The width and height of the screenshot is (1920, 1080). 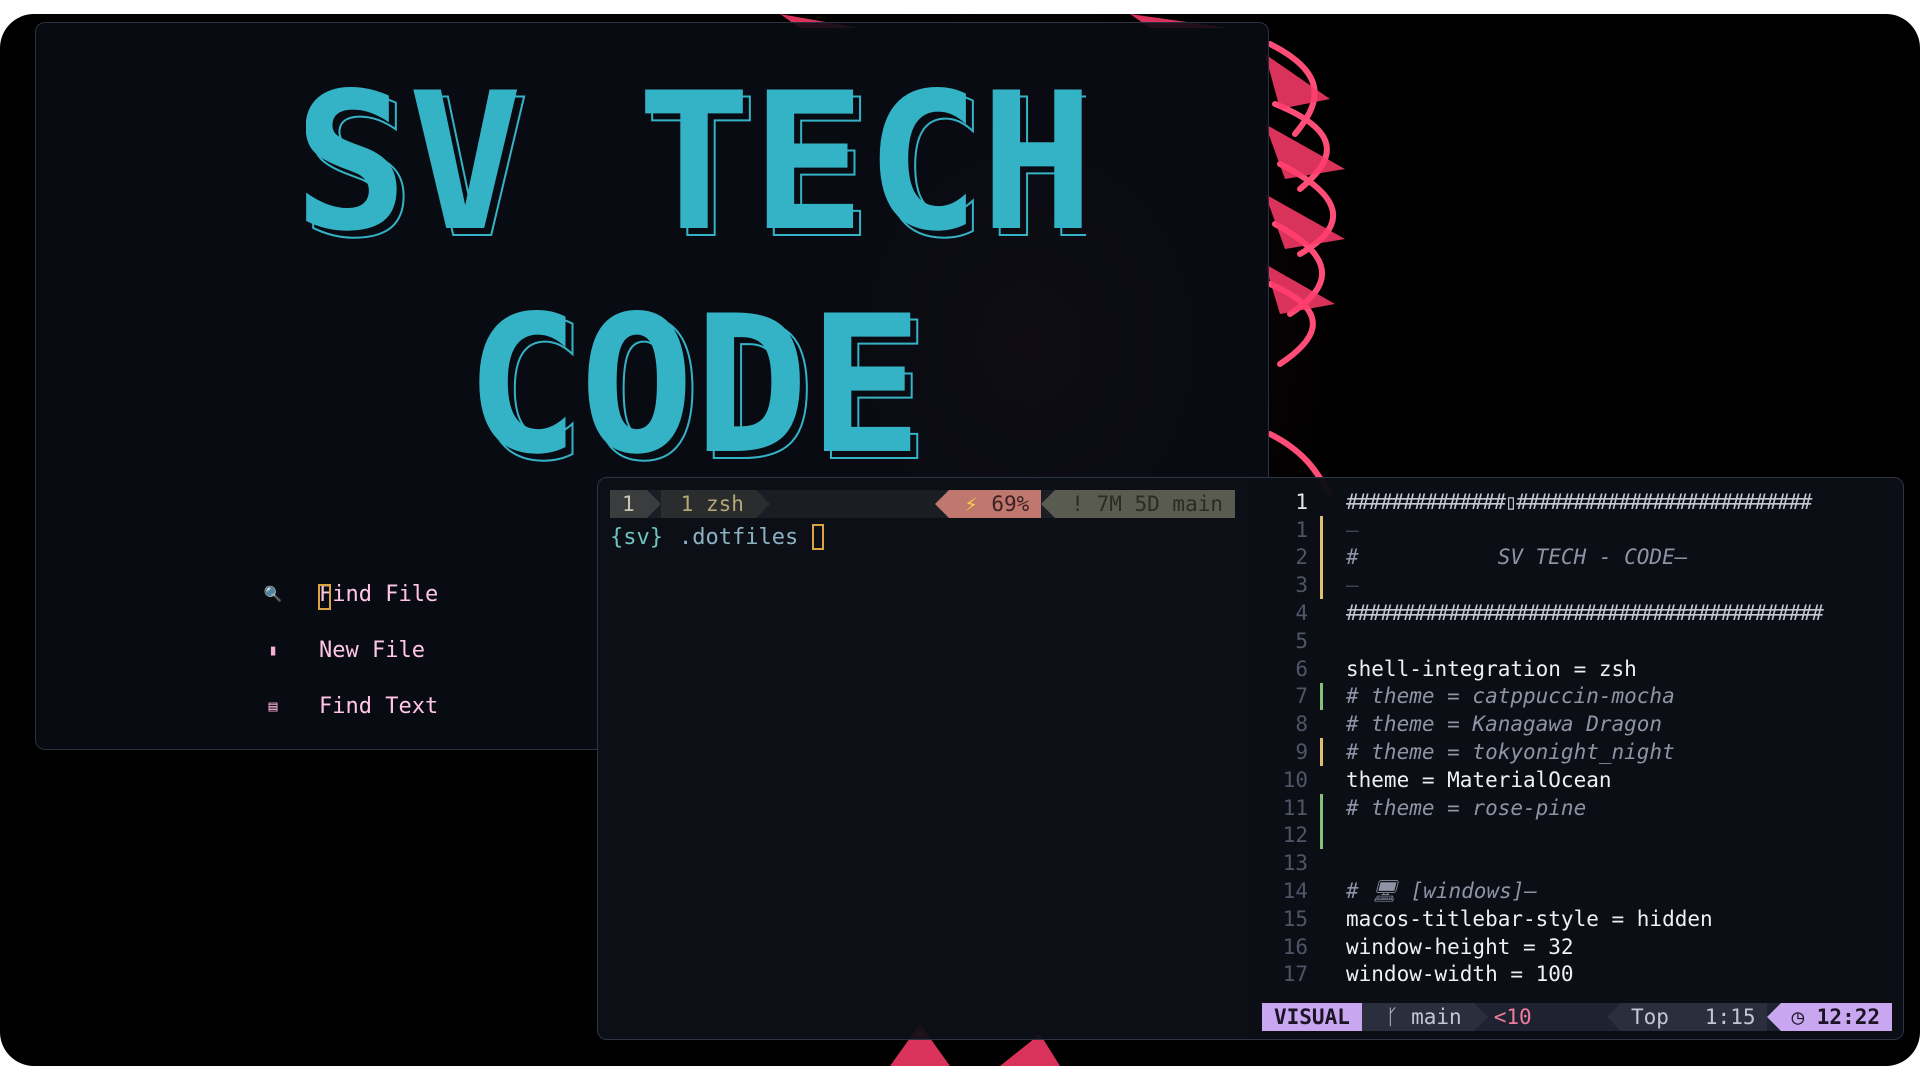 I want to click on line-number: 3, so click(x=1301, y=585).